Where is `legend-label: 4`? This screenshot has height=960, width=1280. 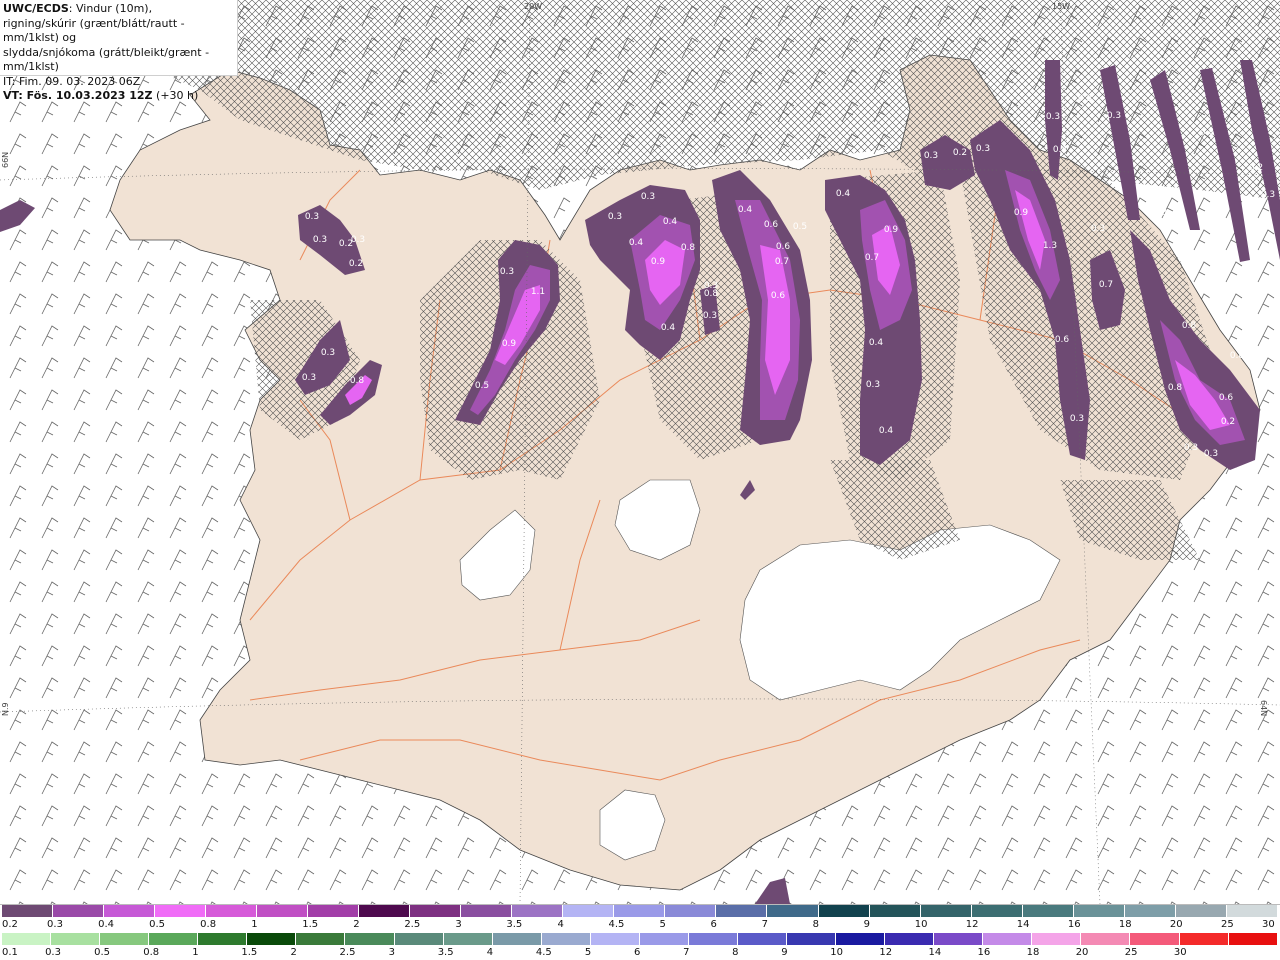
legend-label: 4 is located at coordinates (490, 952).